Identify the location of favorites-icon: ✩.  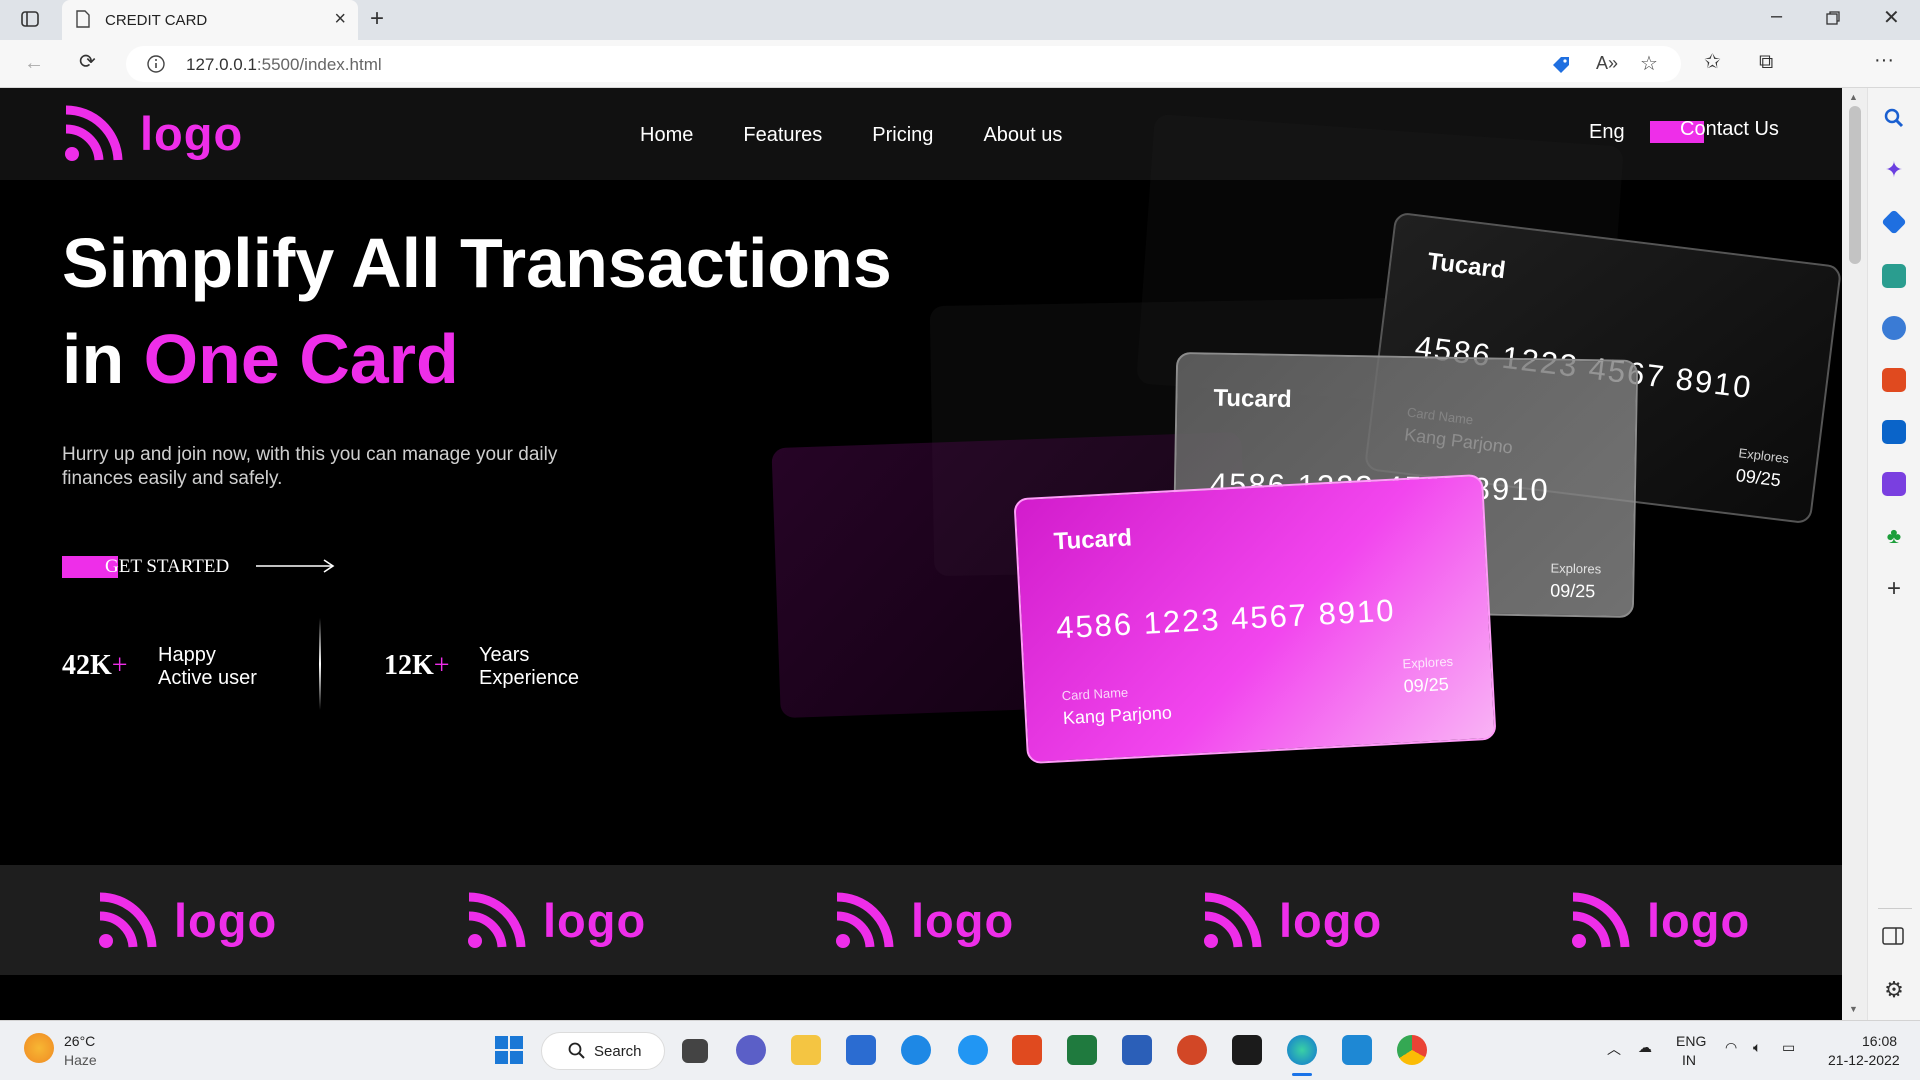
(1712, 62).